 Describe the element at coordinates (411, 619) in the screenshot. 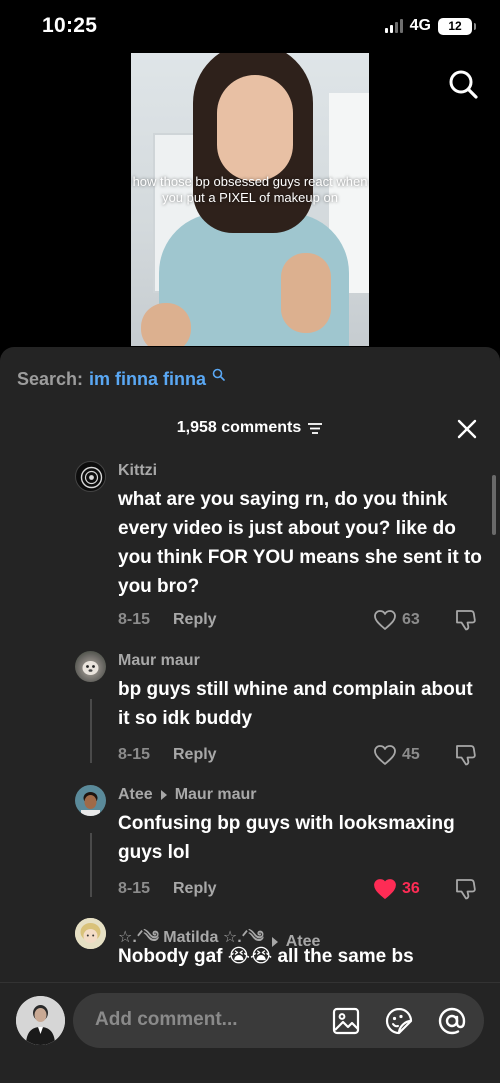

I see `like-count: 63` at that location.